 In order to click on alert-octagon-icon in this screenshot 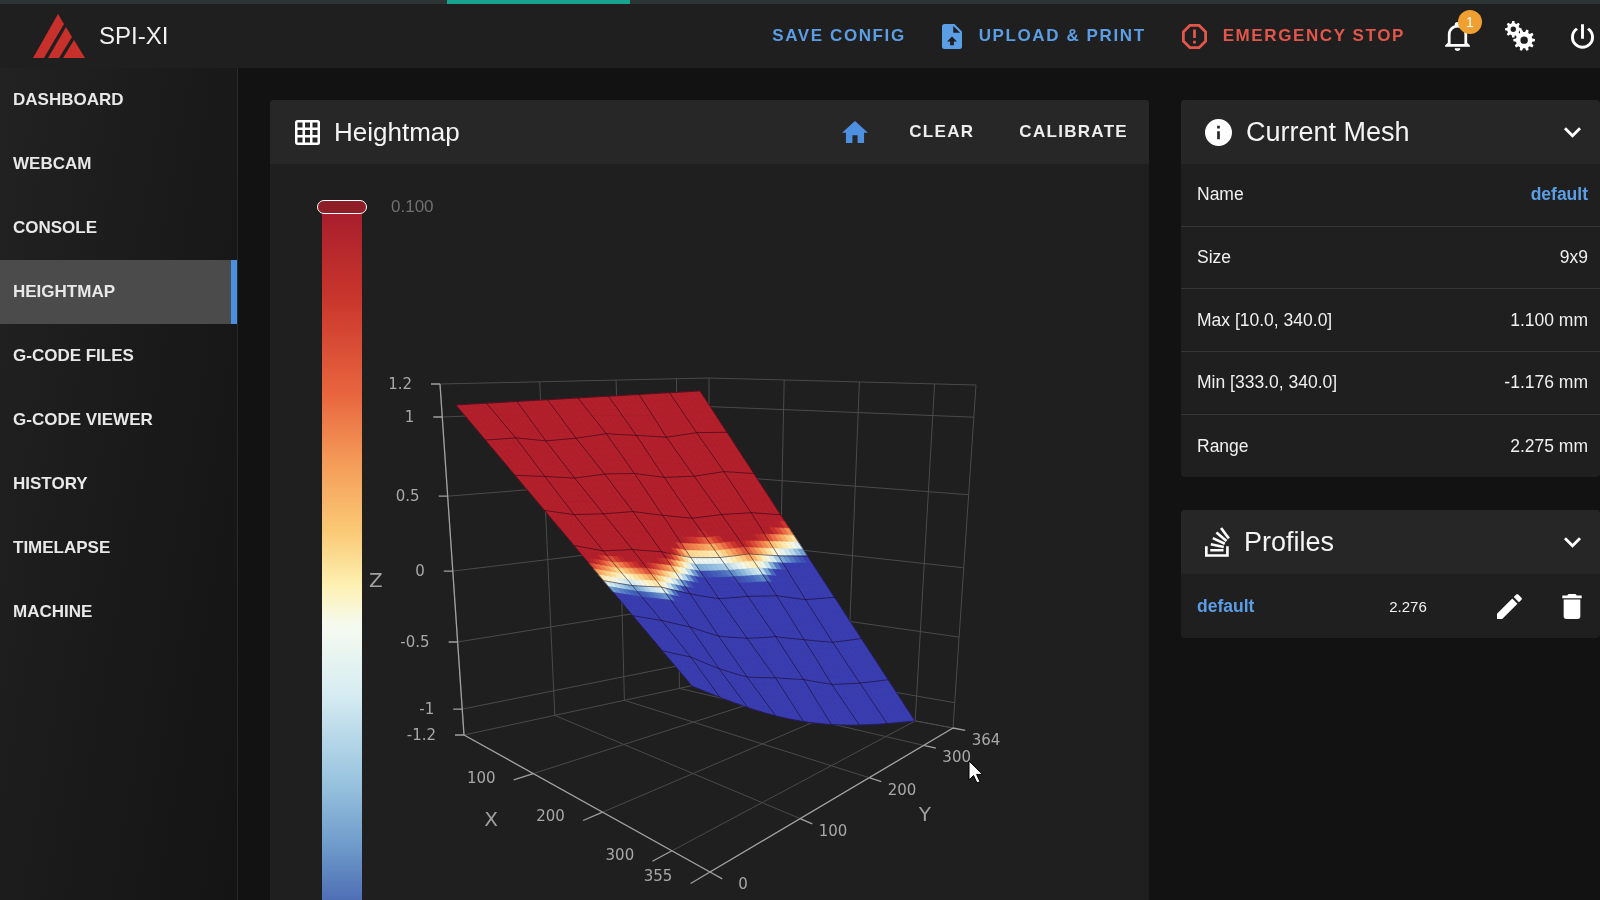, I will do `click(1194, 36)`.